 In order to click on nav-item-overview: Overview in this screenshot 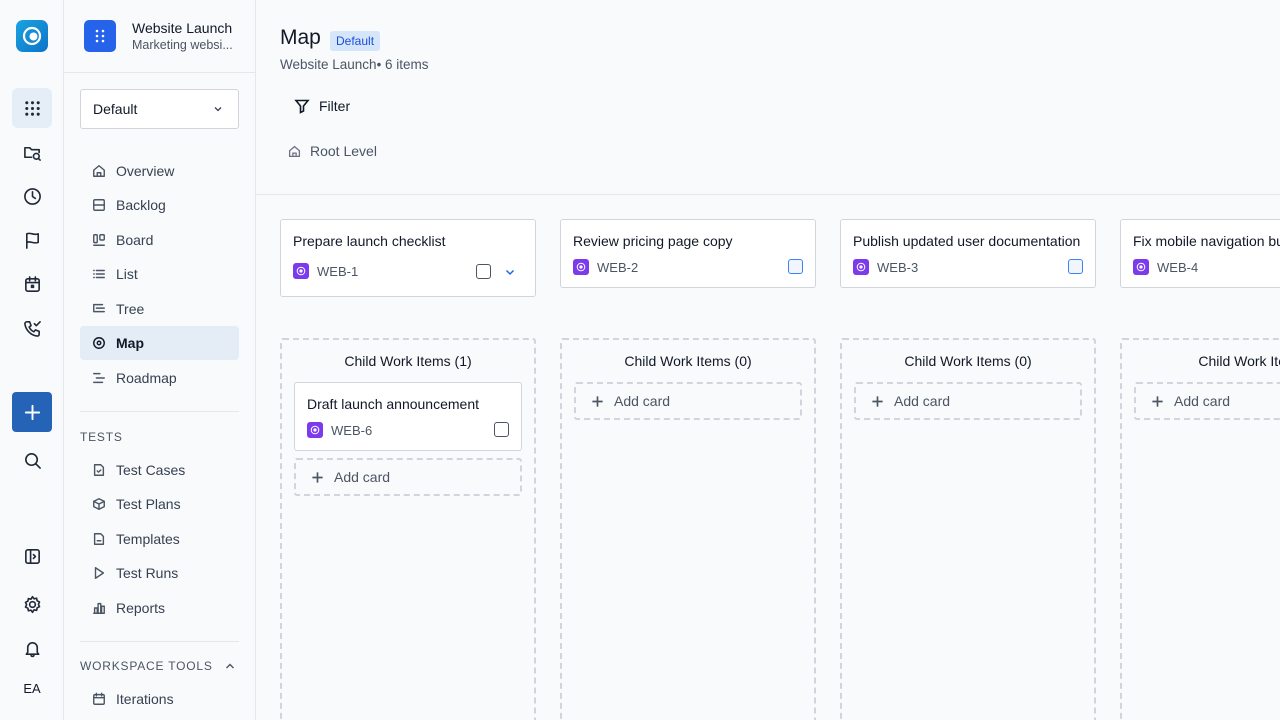, I will do `click(159, 171)`.